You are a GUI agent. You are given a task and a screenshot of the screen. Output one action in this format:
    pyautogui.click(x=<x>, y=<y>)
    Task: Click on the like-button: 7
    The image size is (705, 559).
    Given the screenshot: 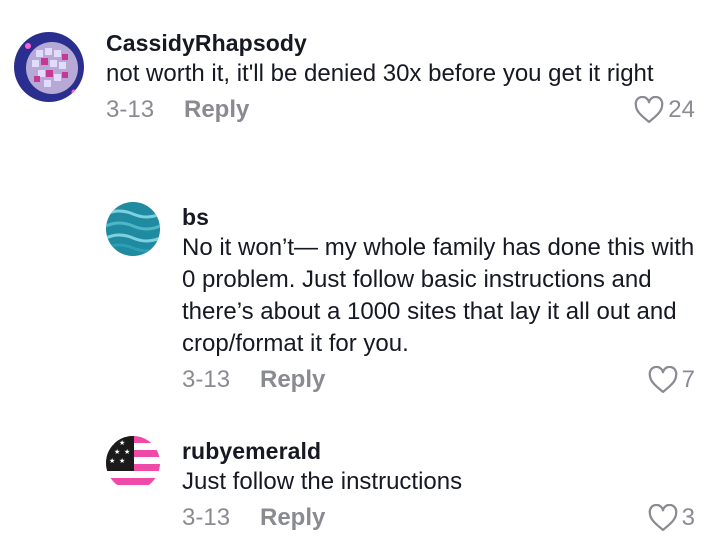 What is the action you would take?
    pyautogui.click(x=671, y=380)
    